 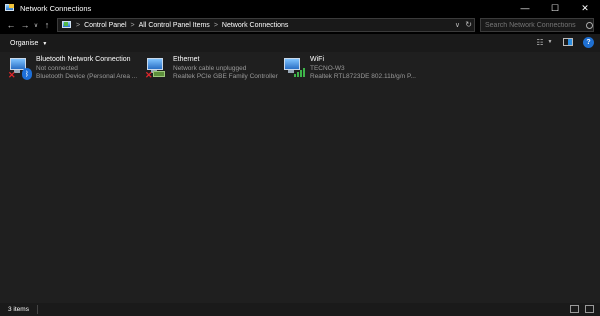 What do you see at coordinates (20, 68) in the screenshot?
I see `bluetooth-network-icon: ᛒ ✕` at bounding box center [20, 68].